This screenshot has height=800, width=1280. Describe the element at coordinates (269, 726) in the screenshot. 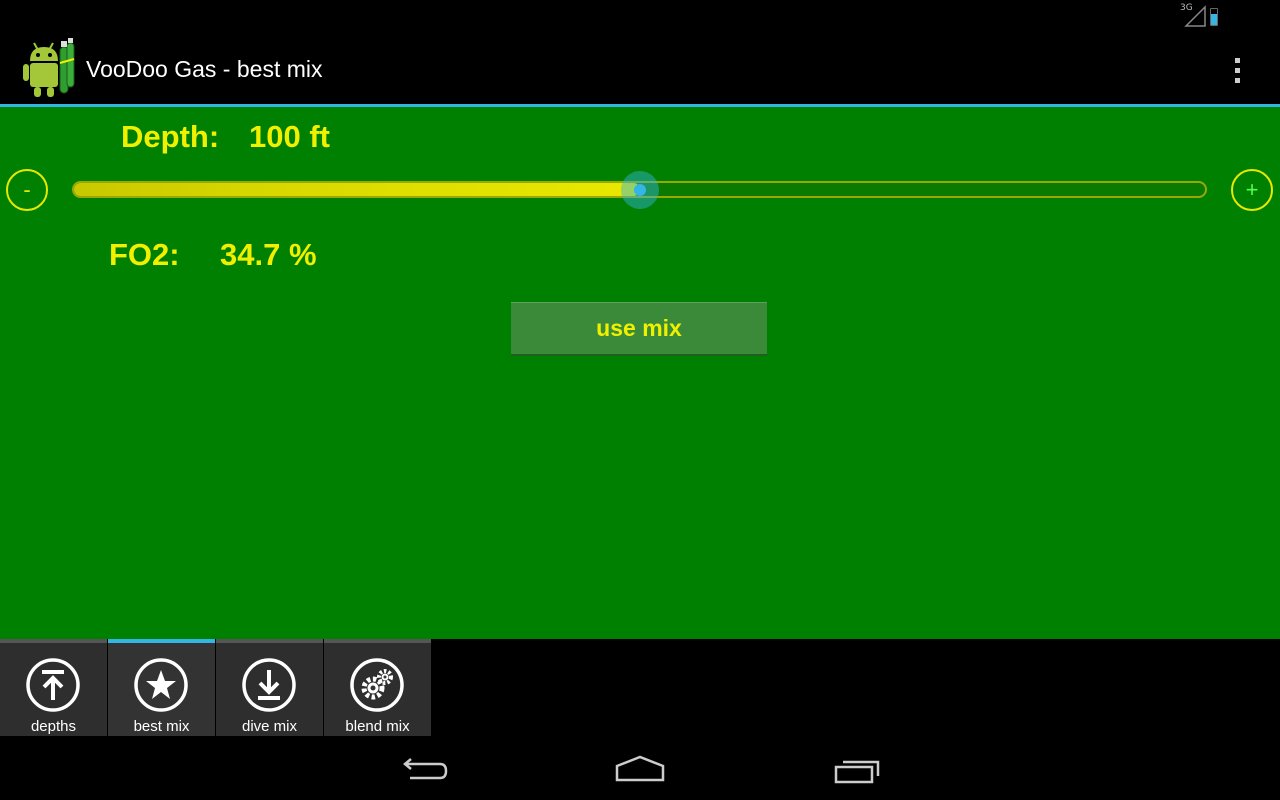

I see `tab-label: dive mix` at that location.